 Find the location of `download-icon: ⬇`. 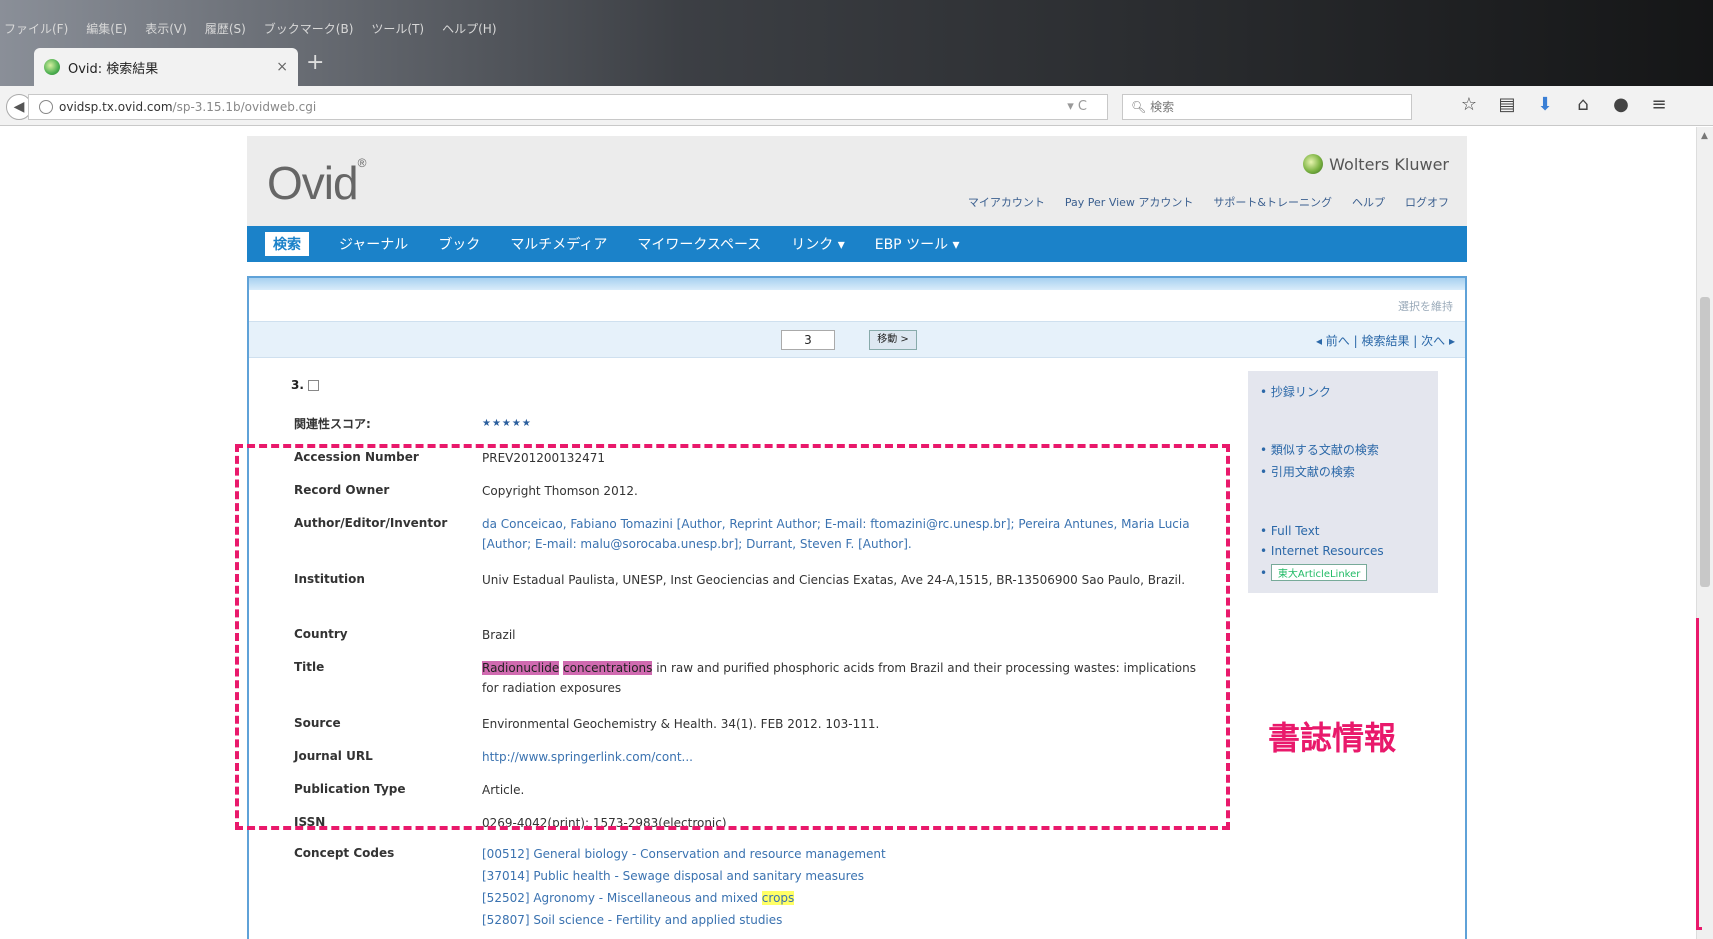

download-icon: ⬇ is located at coordinates (1545, 104).